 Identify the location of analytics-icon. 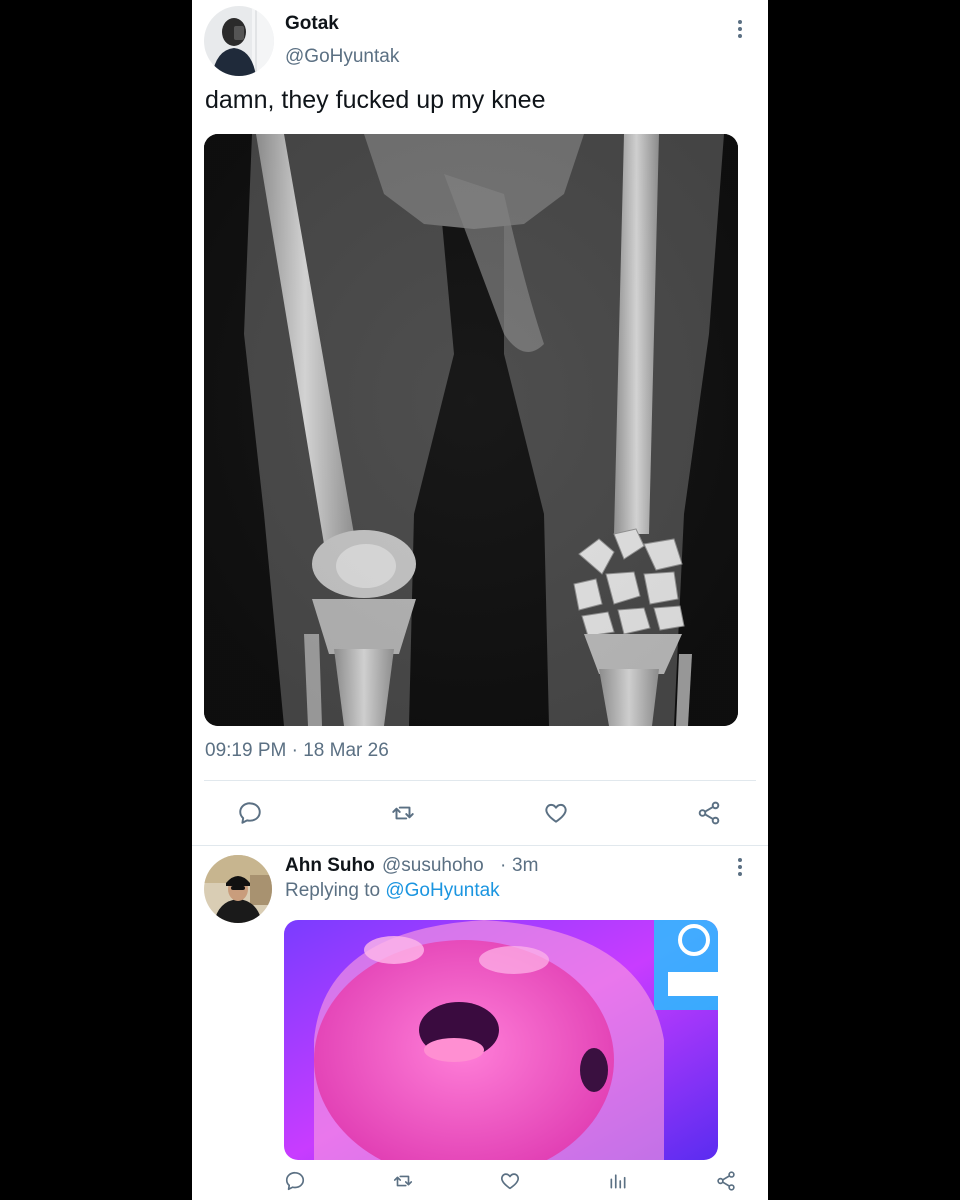
(618, 1181).